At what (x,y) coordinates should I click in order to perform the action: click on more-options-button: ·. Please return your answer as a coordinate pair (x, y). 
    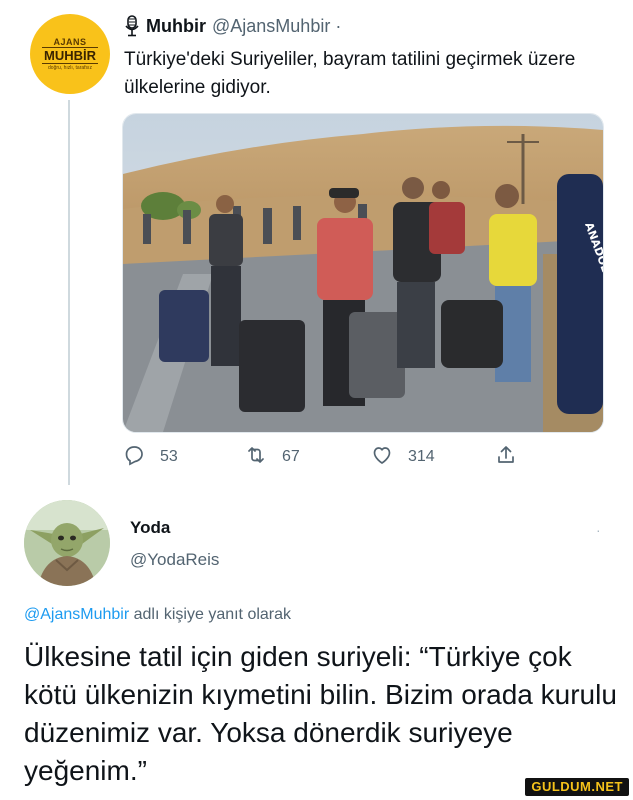
    Looking at the image, I should click on (598, 530).